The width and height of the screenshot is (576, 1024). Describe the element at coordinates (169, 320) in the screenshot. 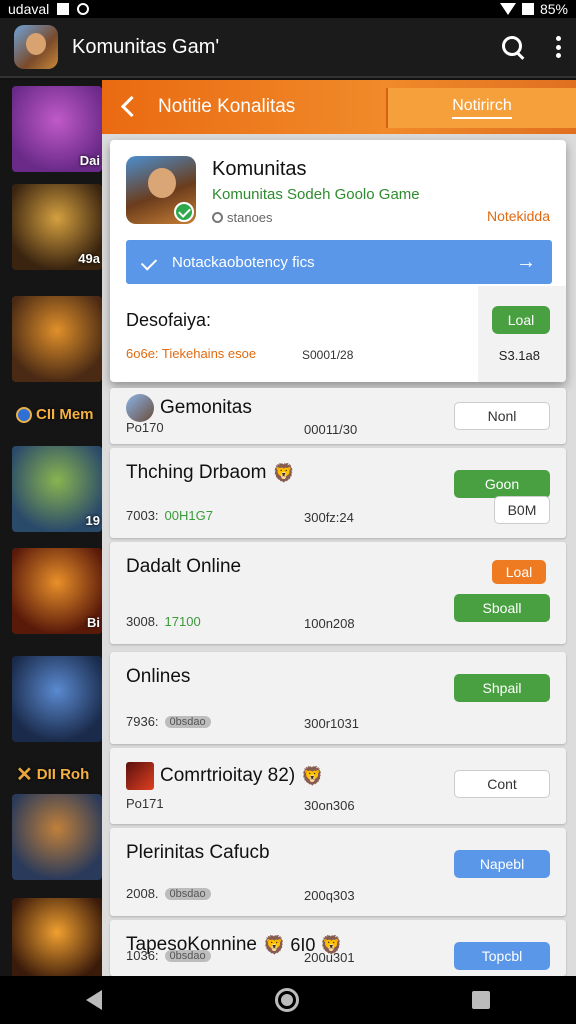

I see `card-description: Desofaiya:` at that location.